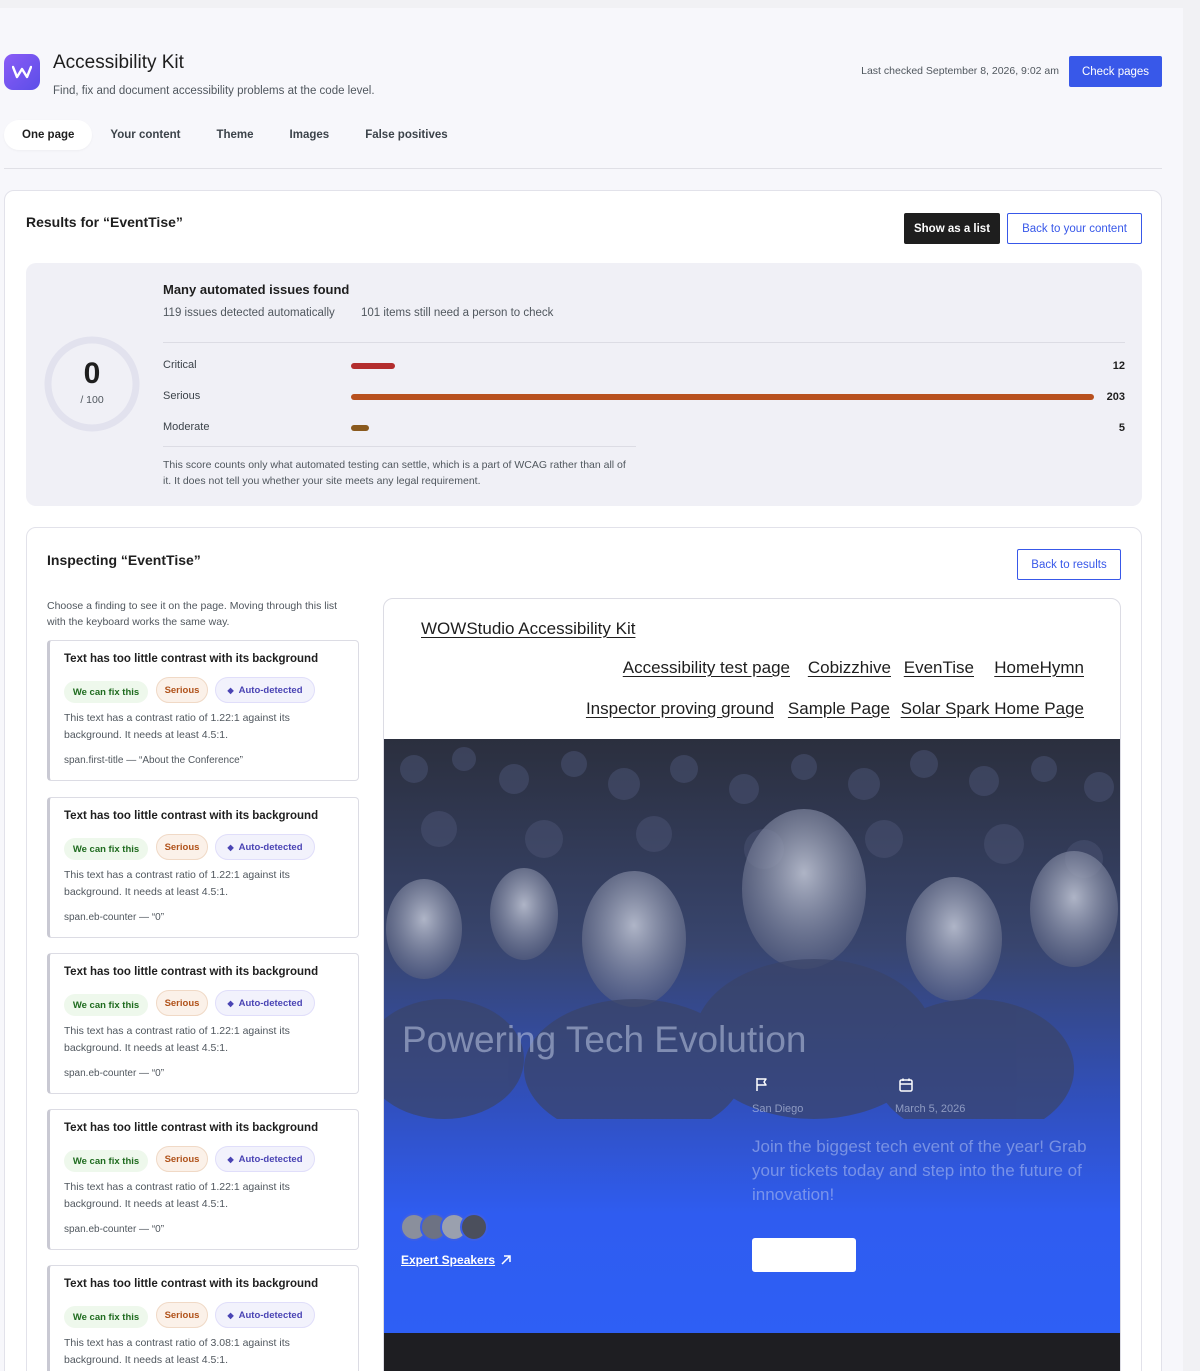  What do you see at coordinates (48, 135) in the screenshot?
I see `tab-one-page: One page` at bounding box center [48, 135].